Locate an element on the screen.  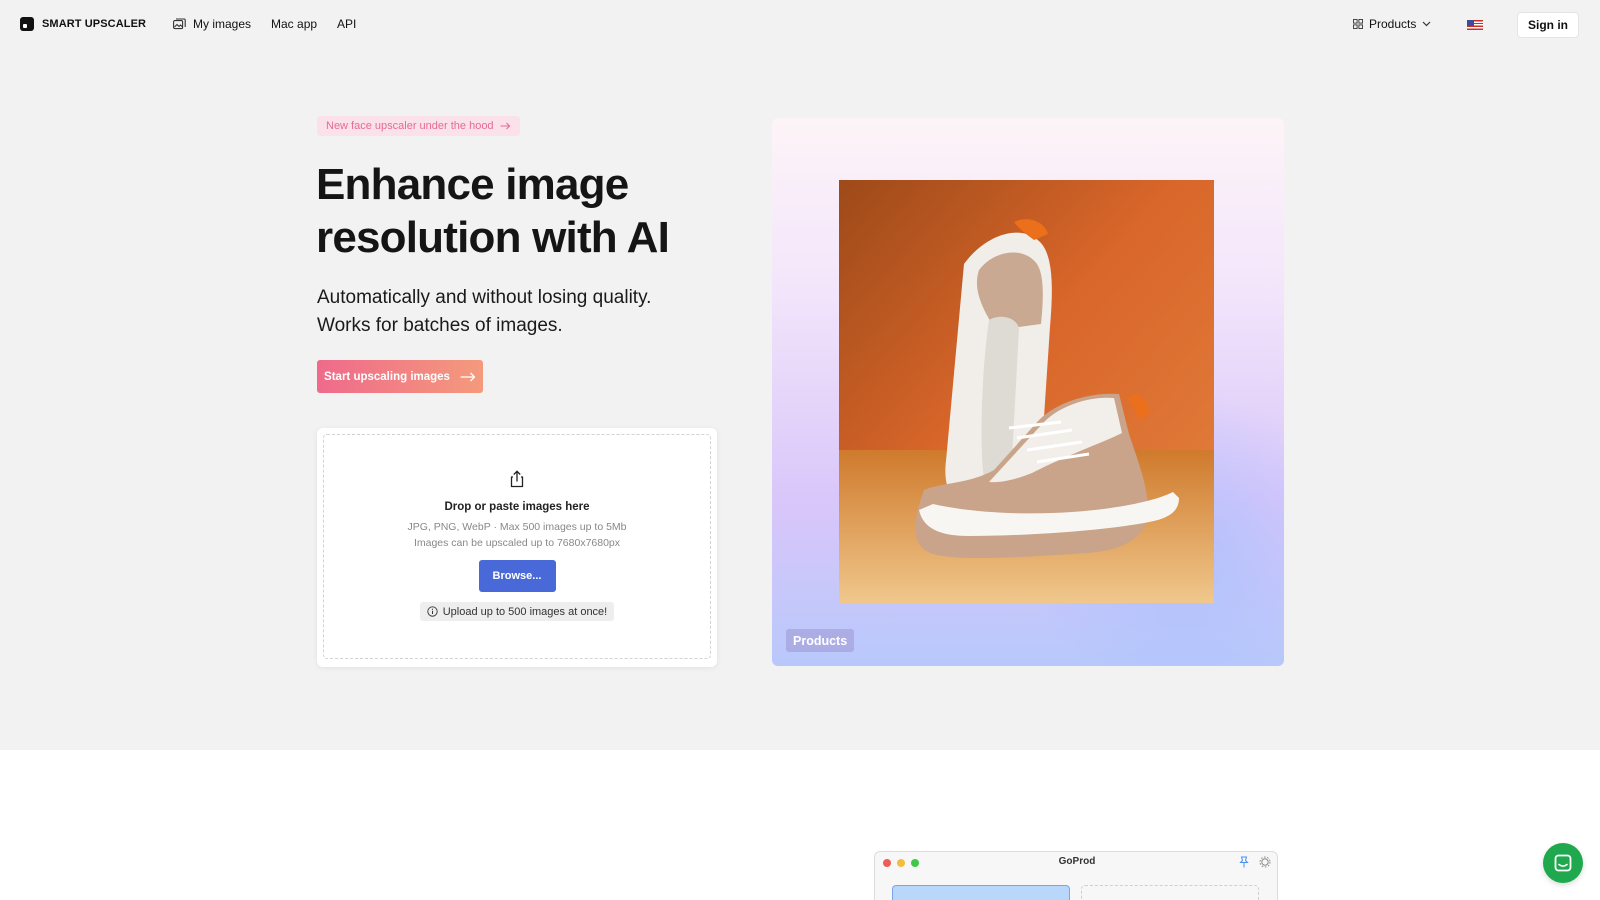
announcement-text: New face upscaler under the hood is located at coordinates (410, 126).